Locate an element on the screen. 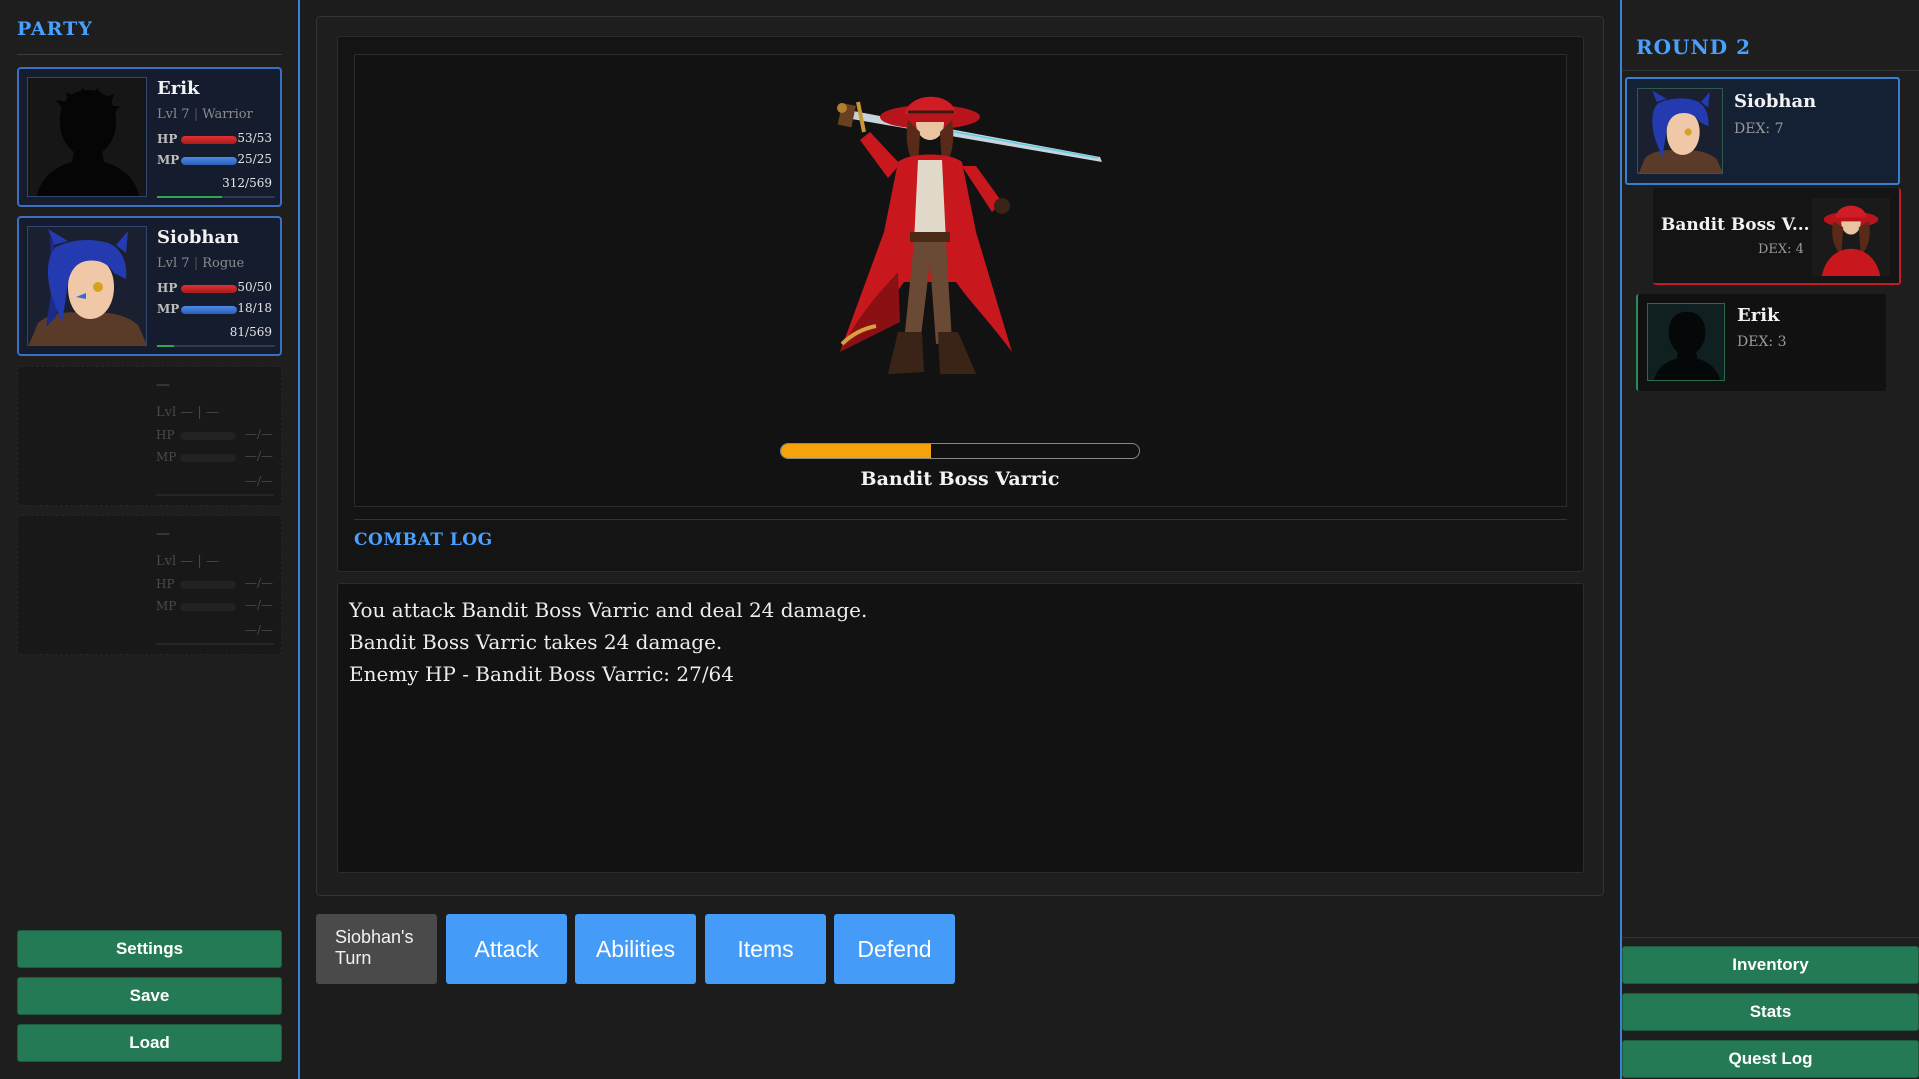  bandit-boss-portrait-icon is located at coordinates (1851, 237).